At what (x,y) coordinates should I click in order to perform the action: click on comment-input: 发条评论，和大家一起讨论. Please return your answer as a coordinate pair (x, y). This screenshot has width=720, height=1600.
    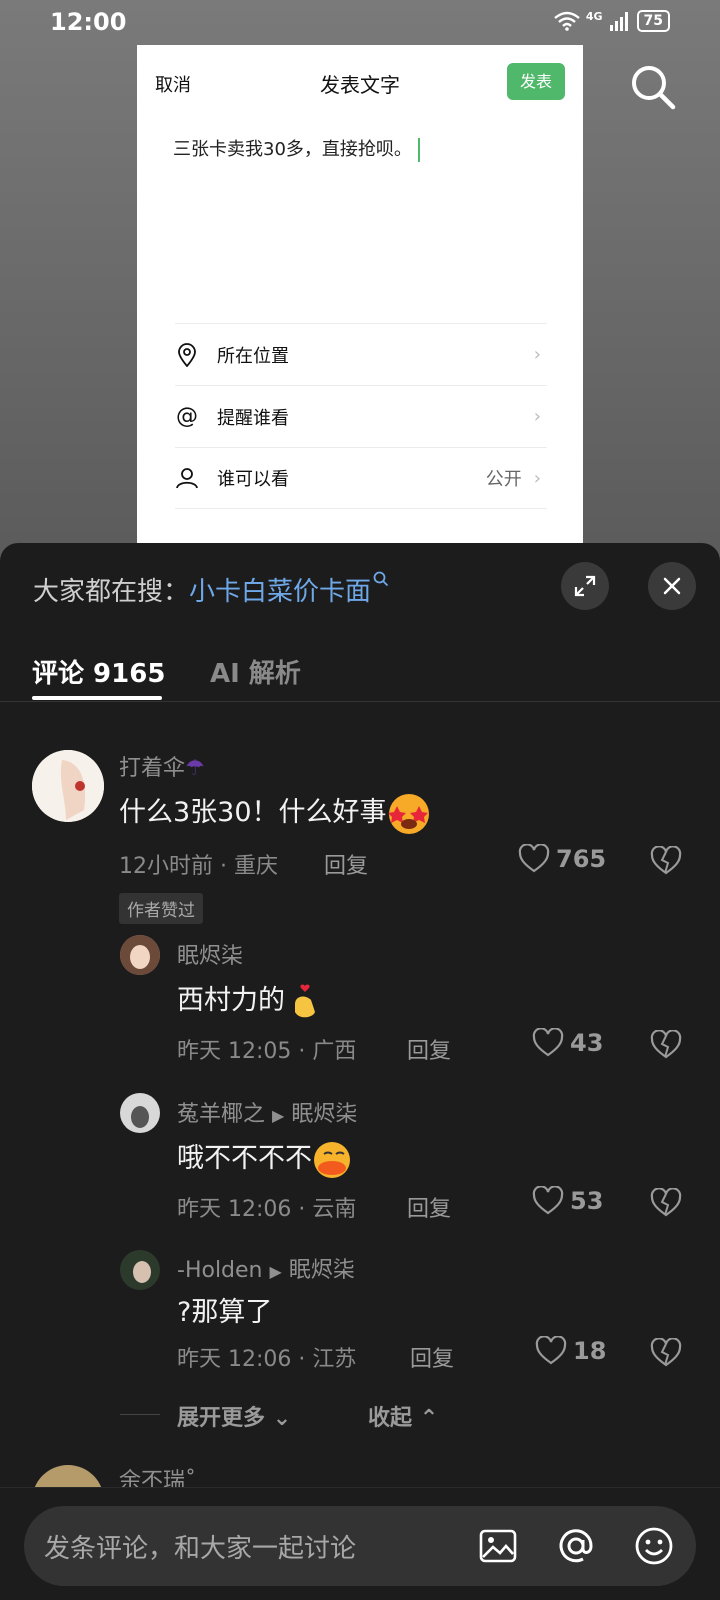
    Looking at the image, I should click on (360, 1546).